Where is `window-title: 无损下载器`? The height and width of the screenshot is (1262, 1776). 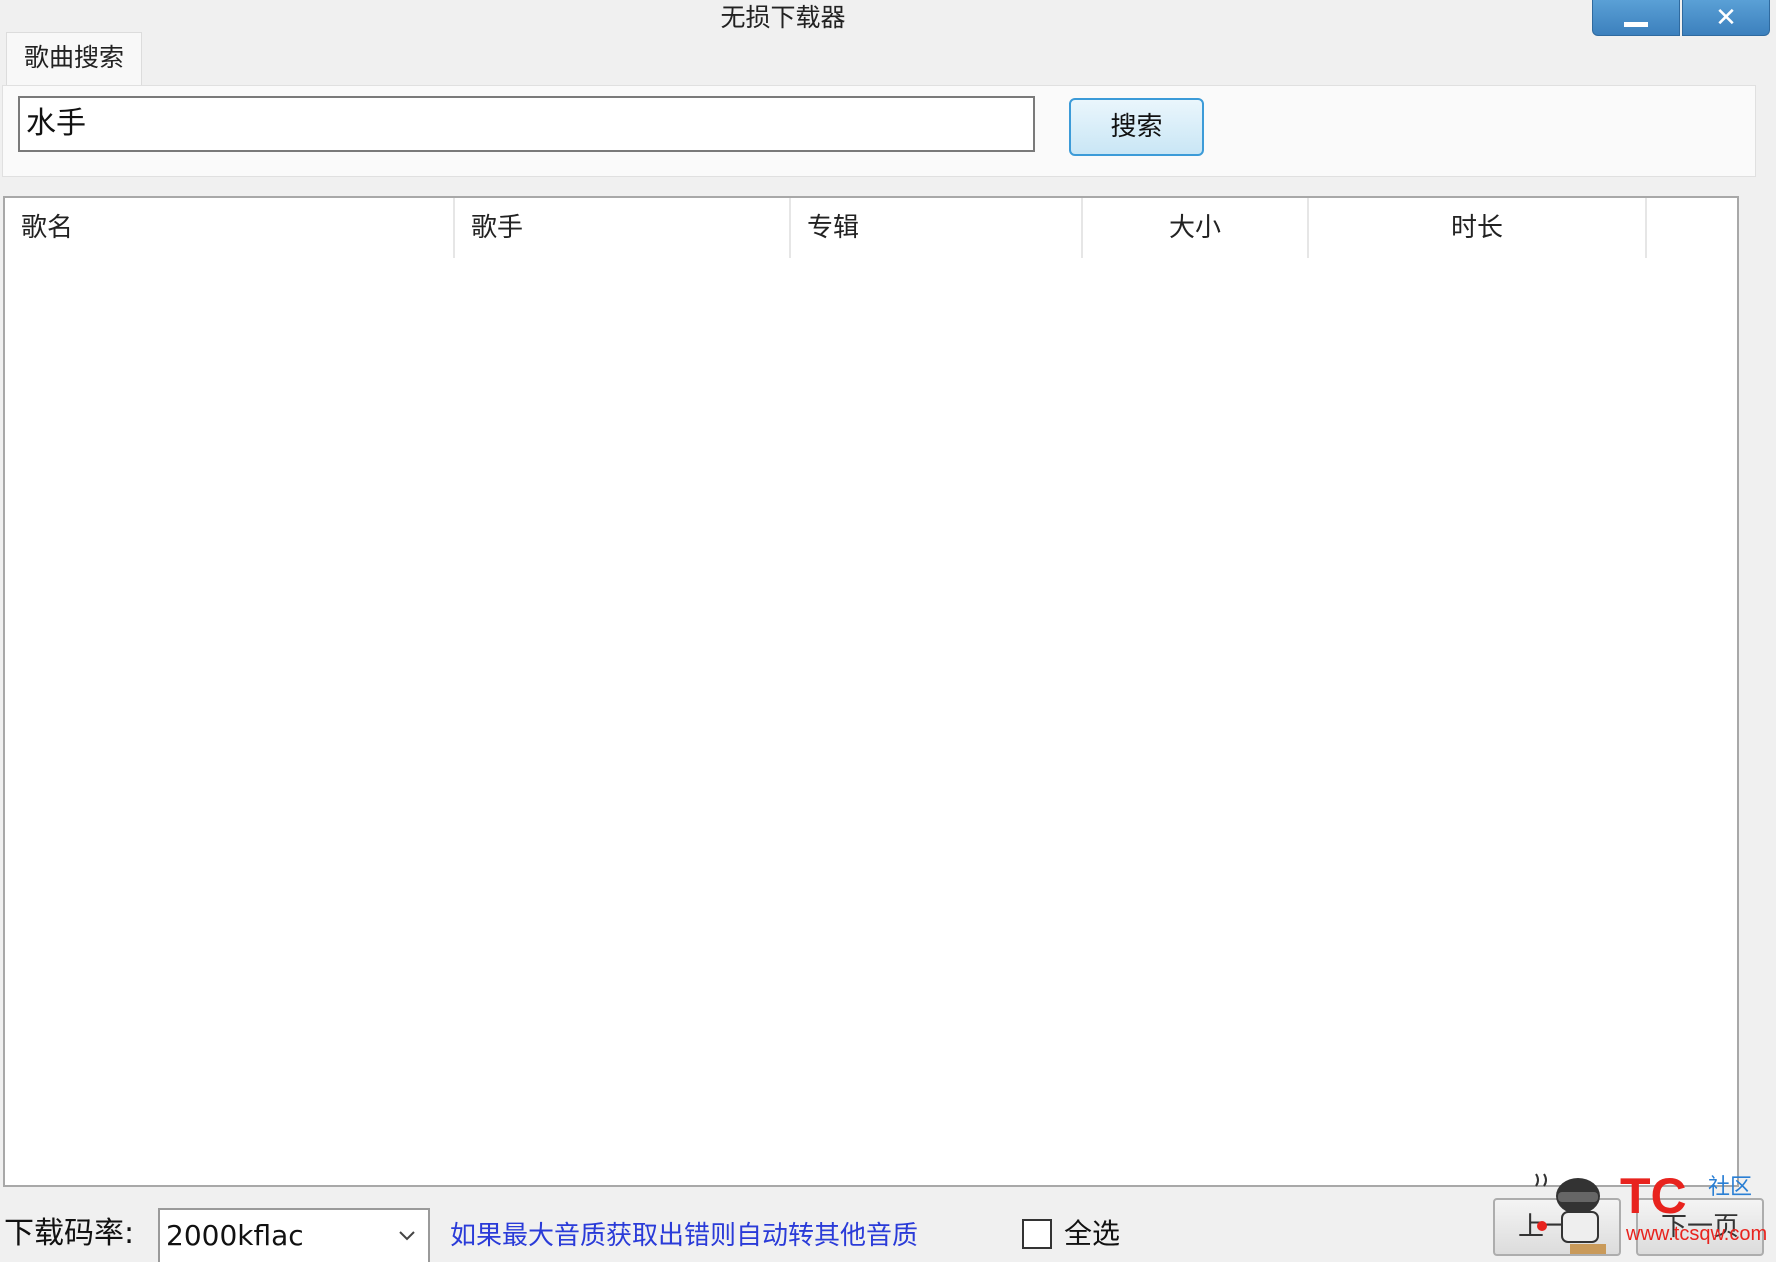 window-title: 无损下载器 is located at coordinates (783, 17).